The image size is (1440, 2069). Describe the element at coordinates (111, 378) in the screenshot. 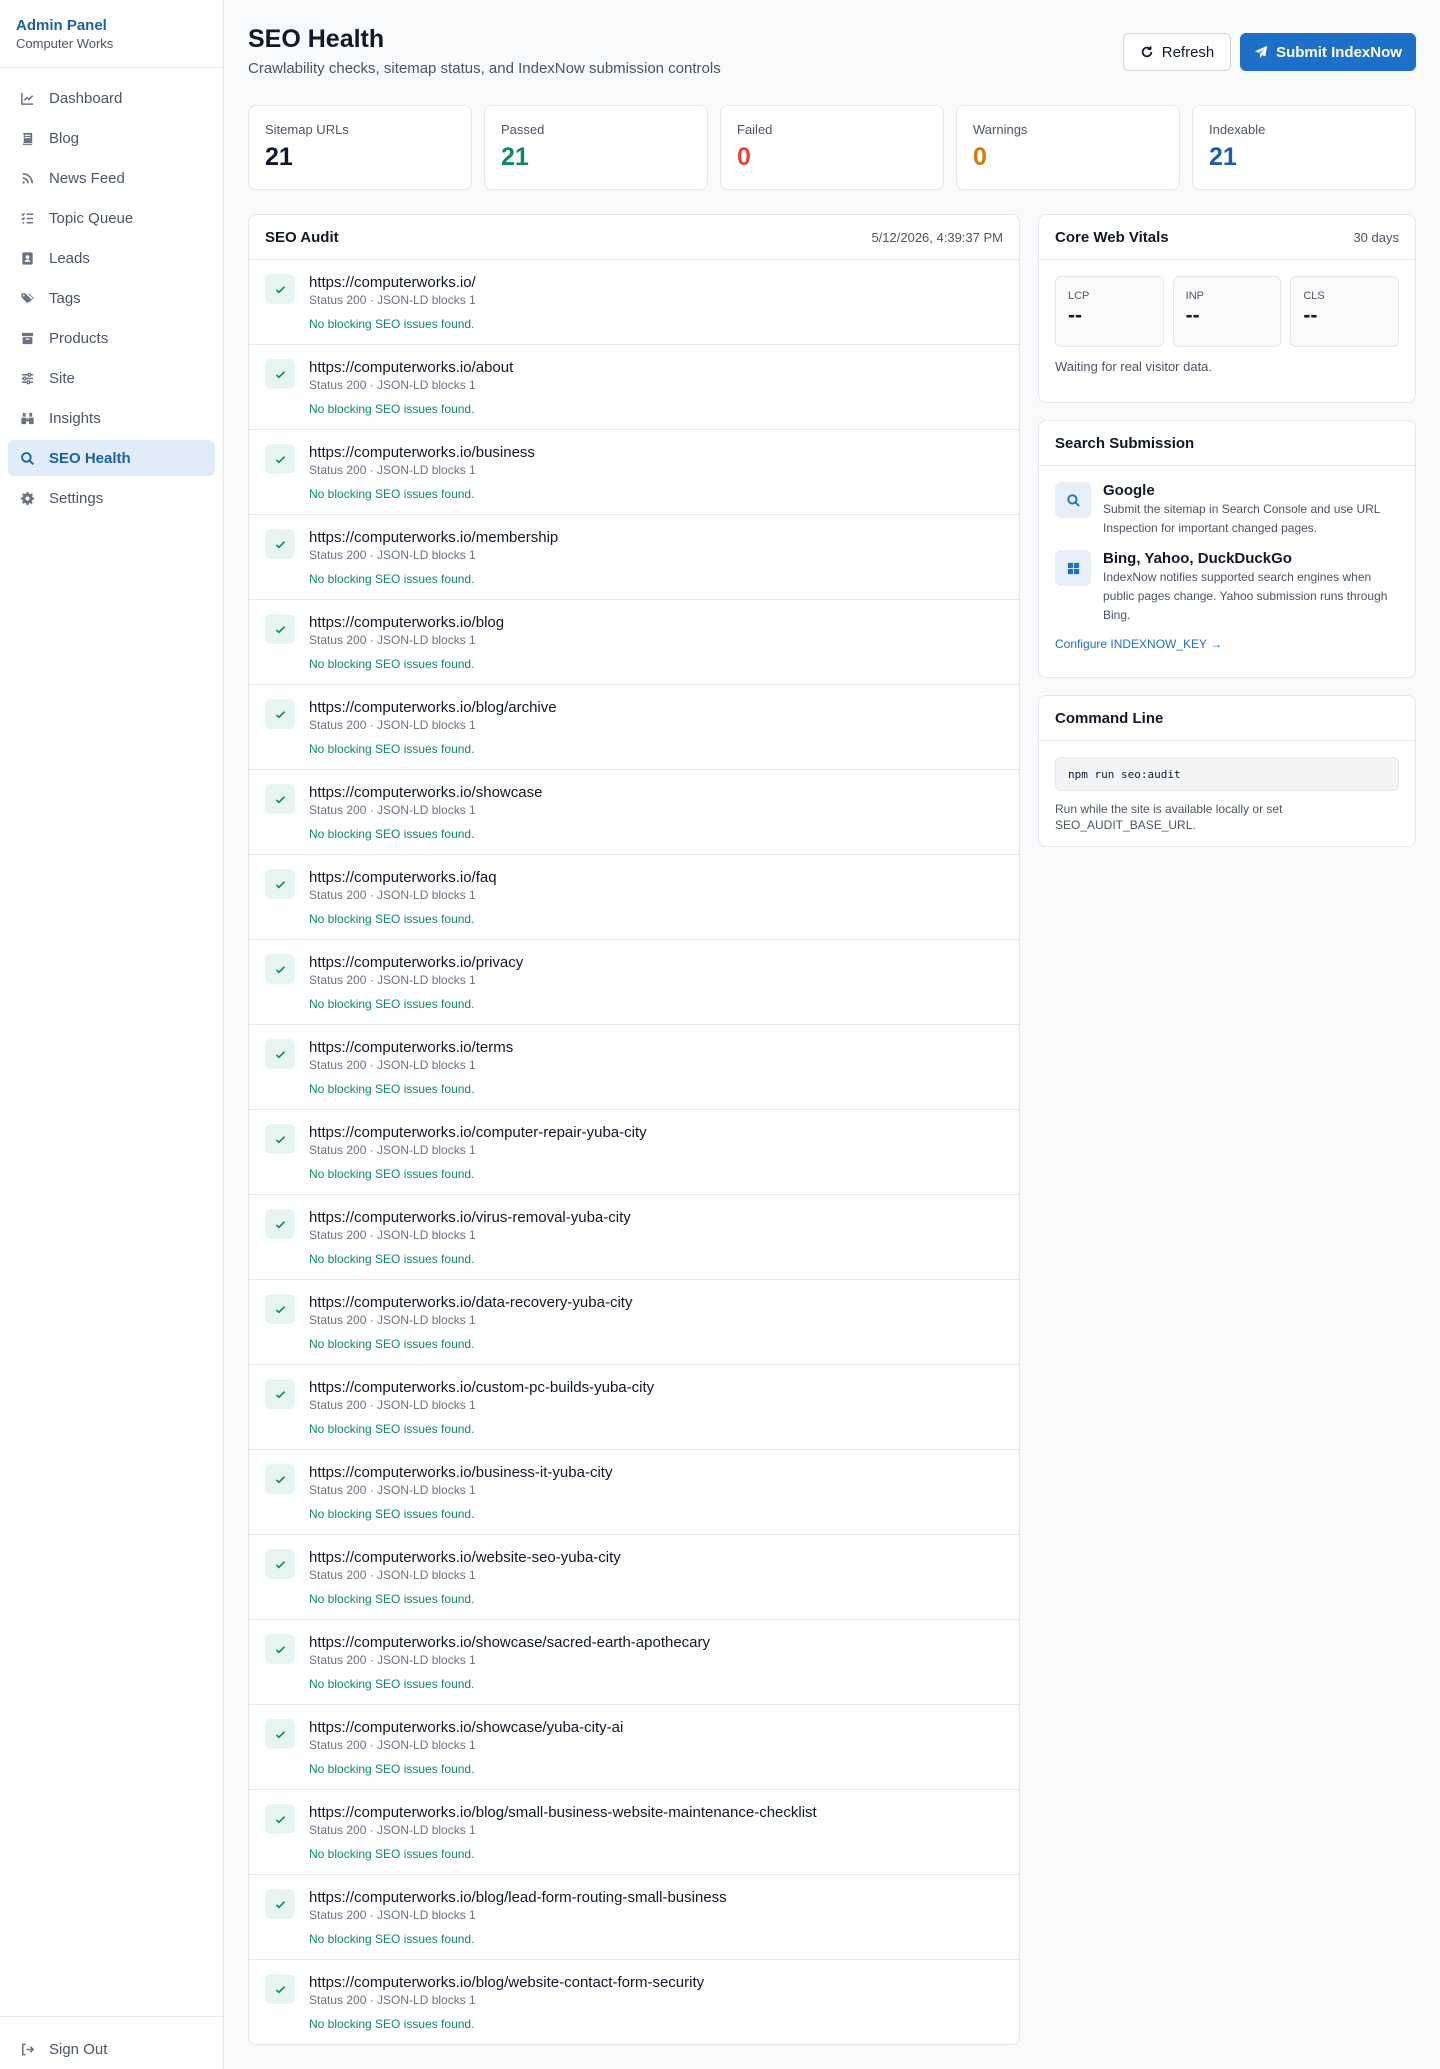

I see `sidebar-item-site: Site` at that location.